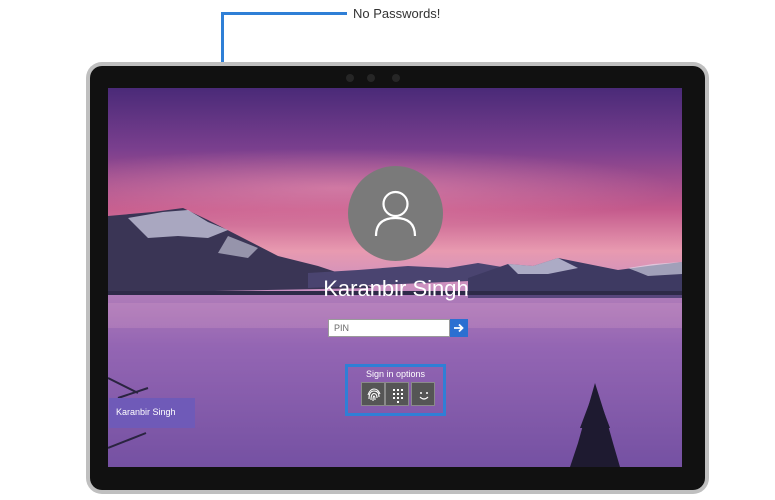 This screenshot has width=775, height=500. What do you see at coordinates (389, 328) in the screenshot?
I see `pin-input` at bounding box center [389, 328].